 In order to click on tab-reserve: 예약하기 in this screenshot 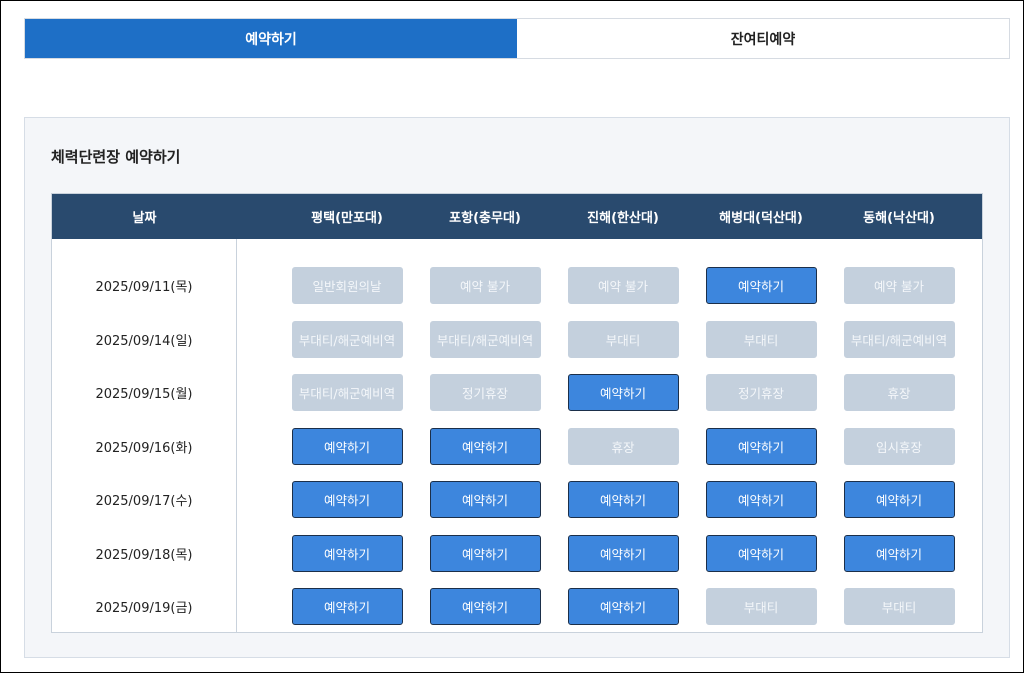, I will do `click(271, 38)`.